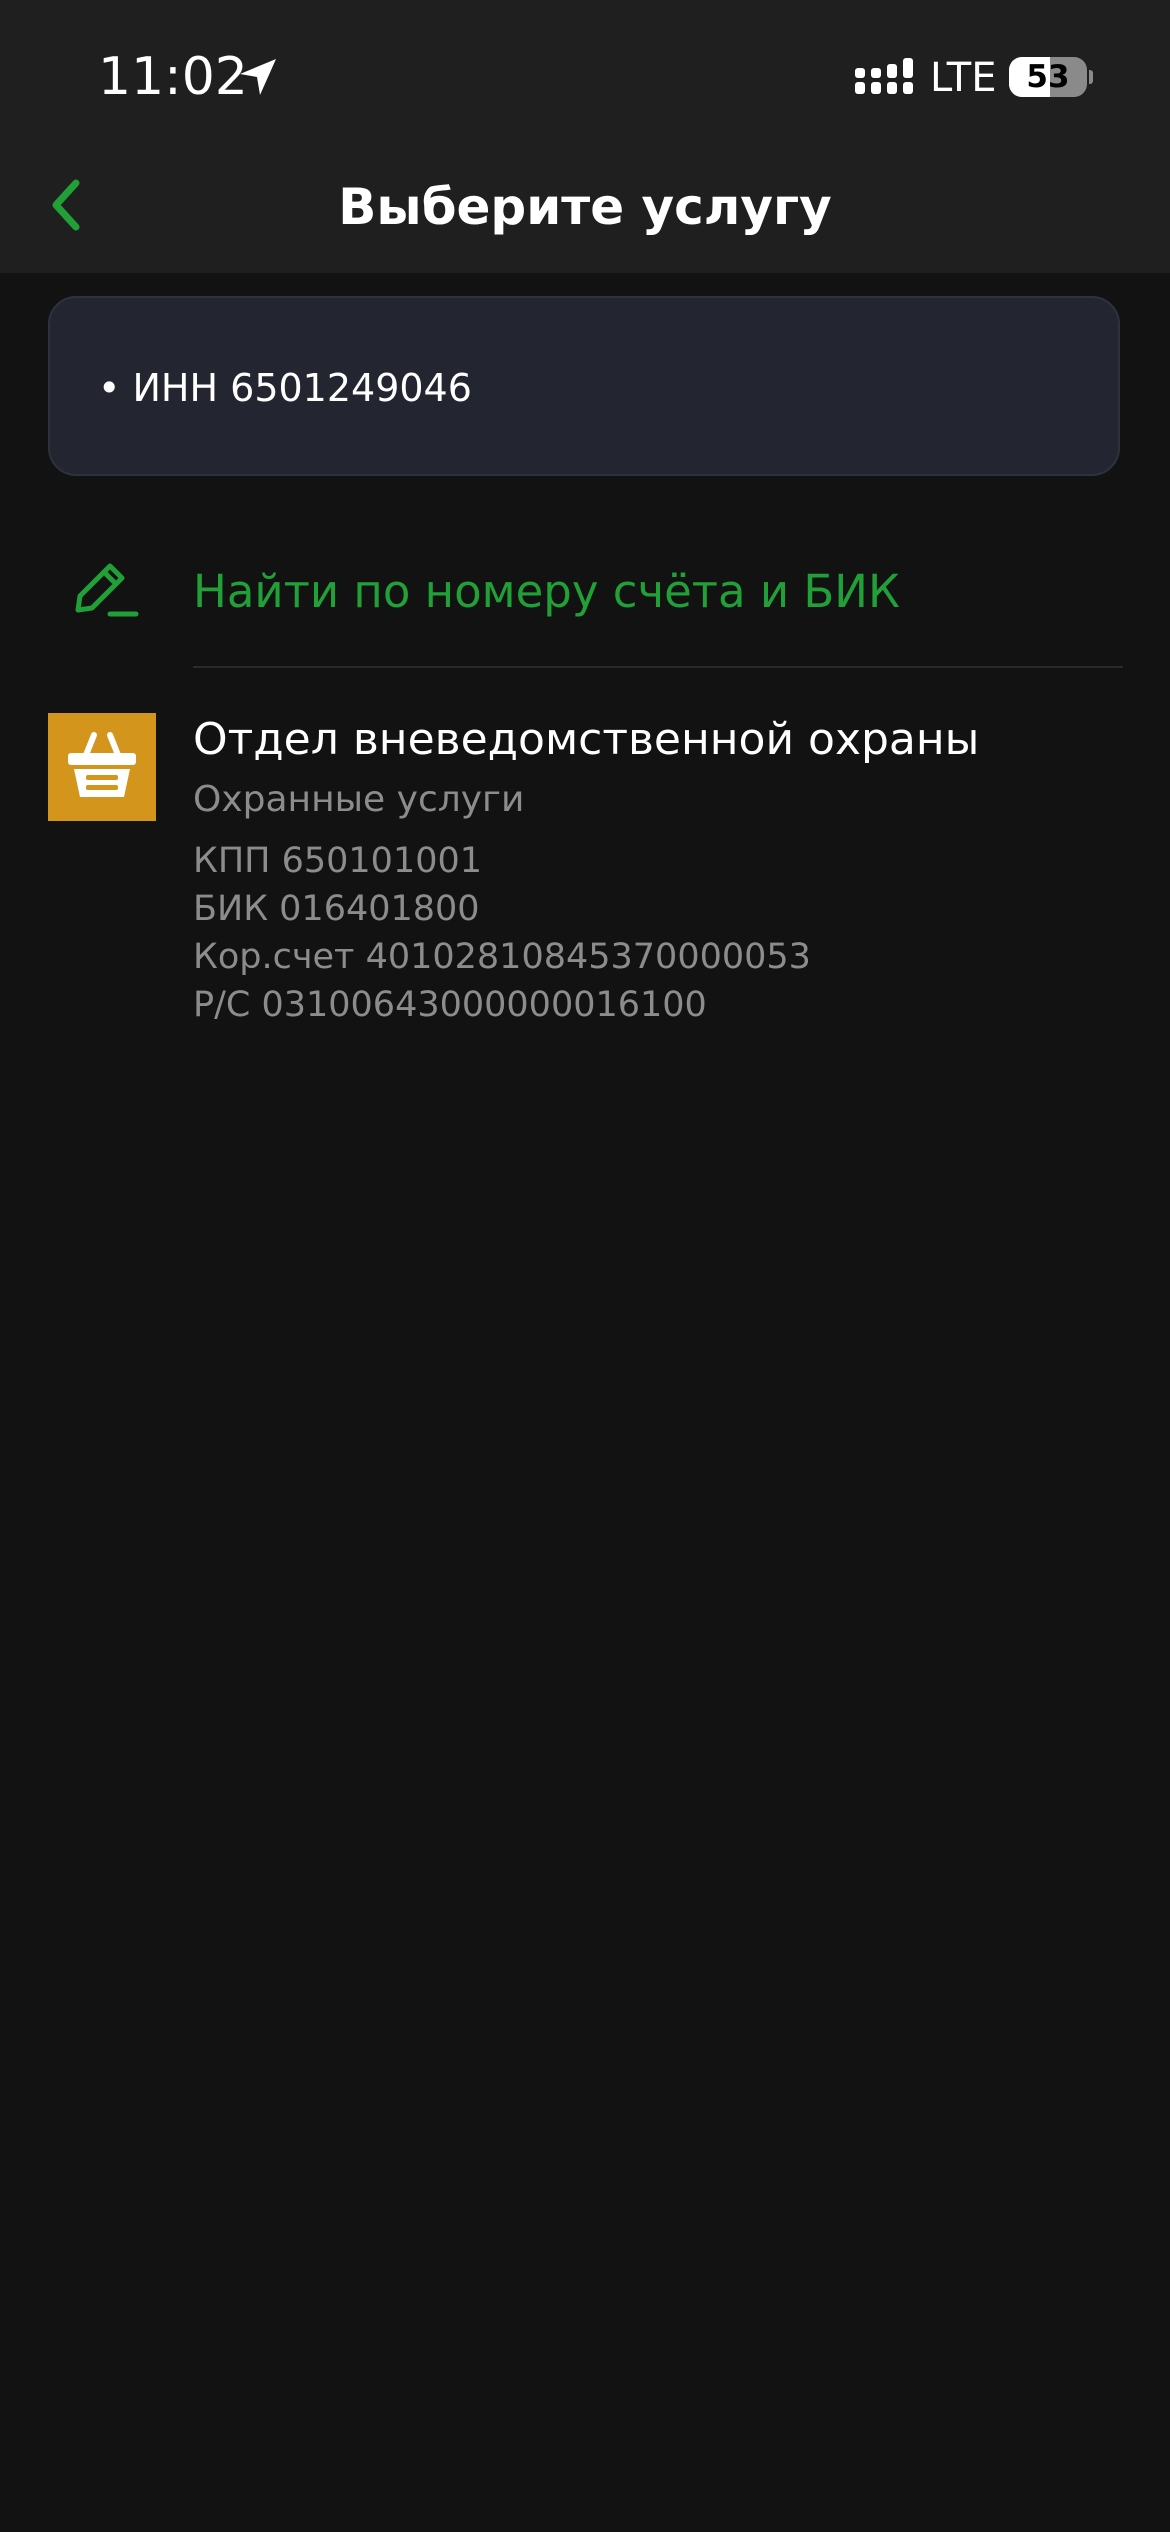 The height and width of the screenshot is (2532, 1170). I want to click on network-type: LTE, so click(963, 78).